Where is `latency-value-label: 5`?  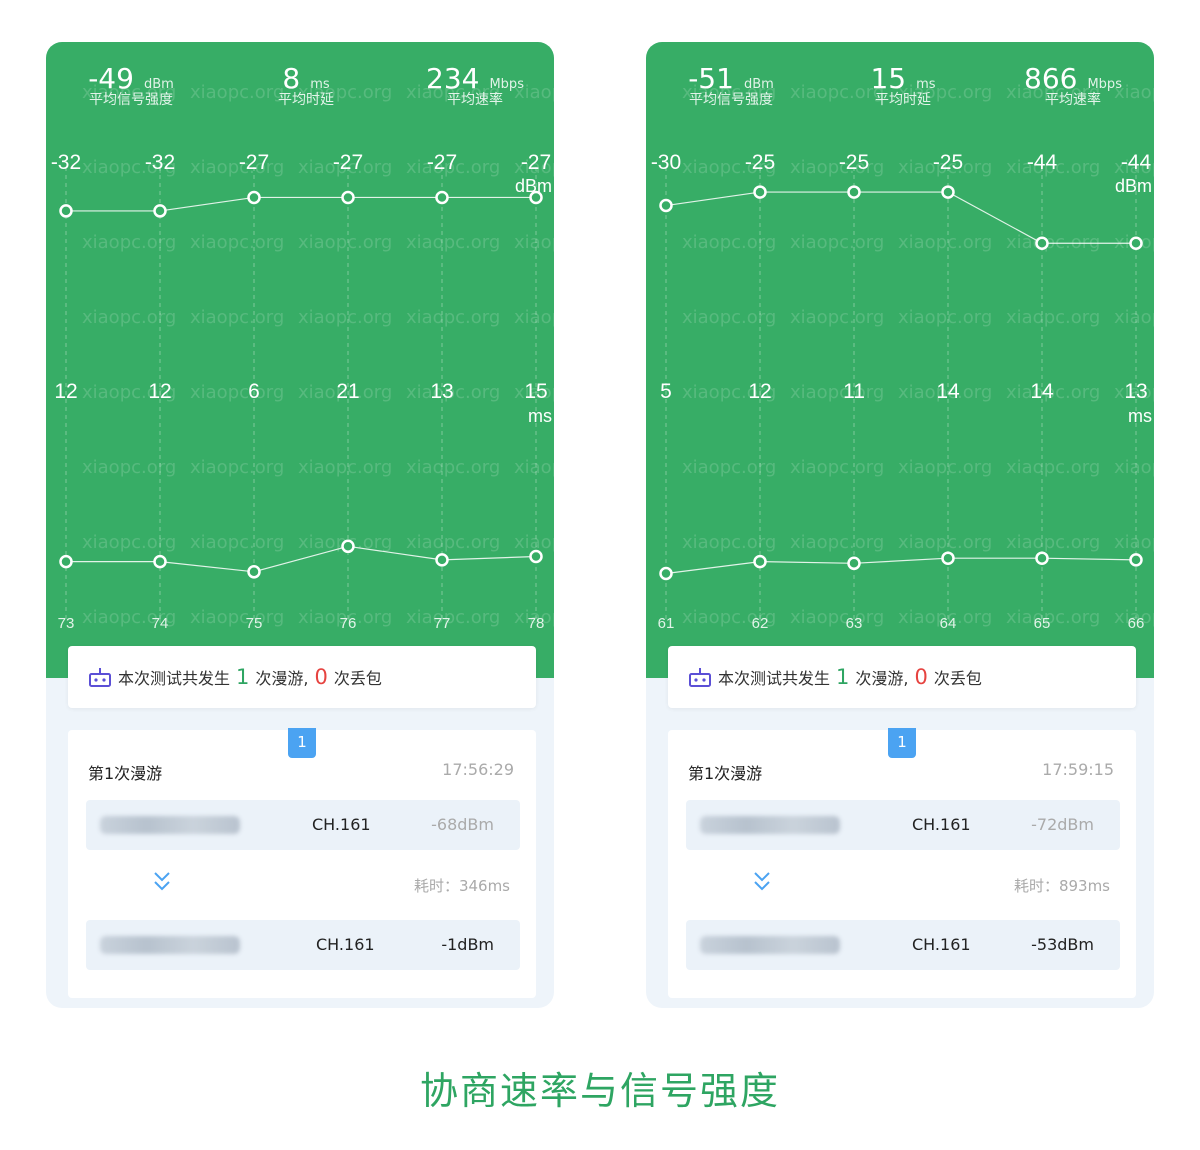
latency-value-label: 5 is located at coordinates (666, 391).